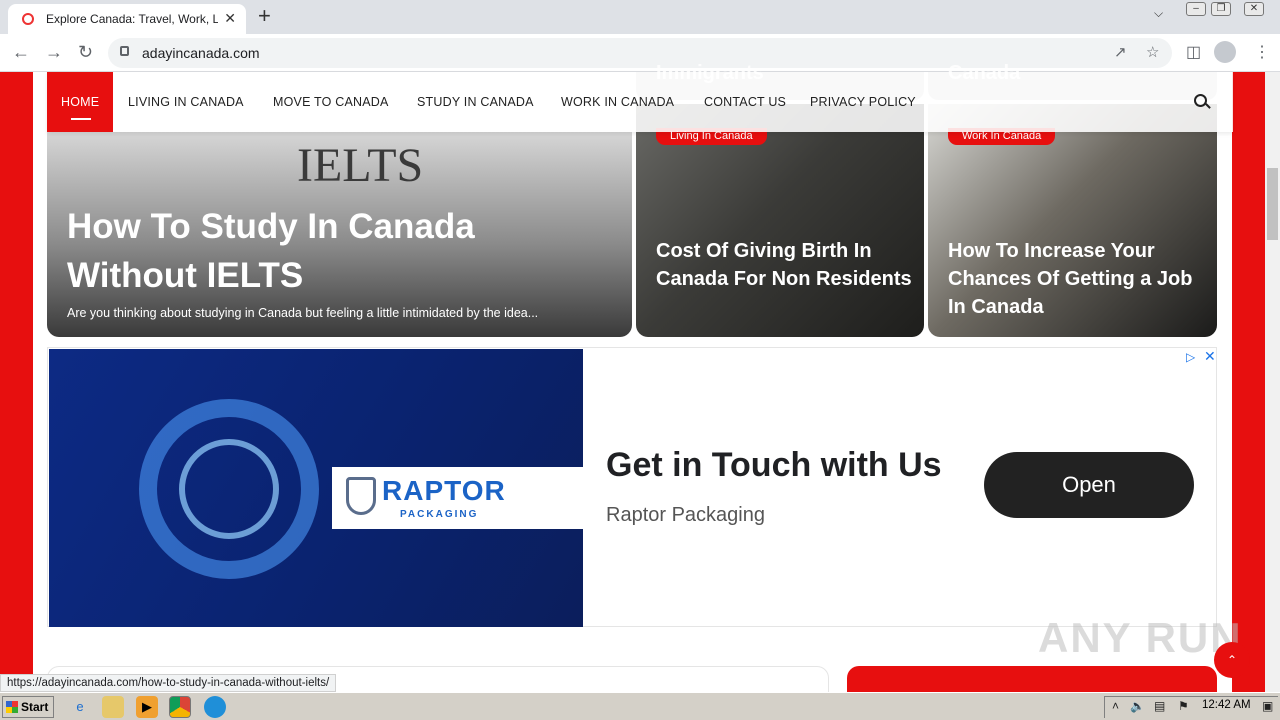 The height and width of the screenshot is (720, 1280). Describe the element at coordinates (201, 53) in the screenshot. I see `url-text: adayincanada.com` at that location.